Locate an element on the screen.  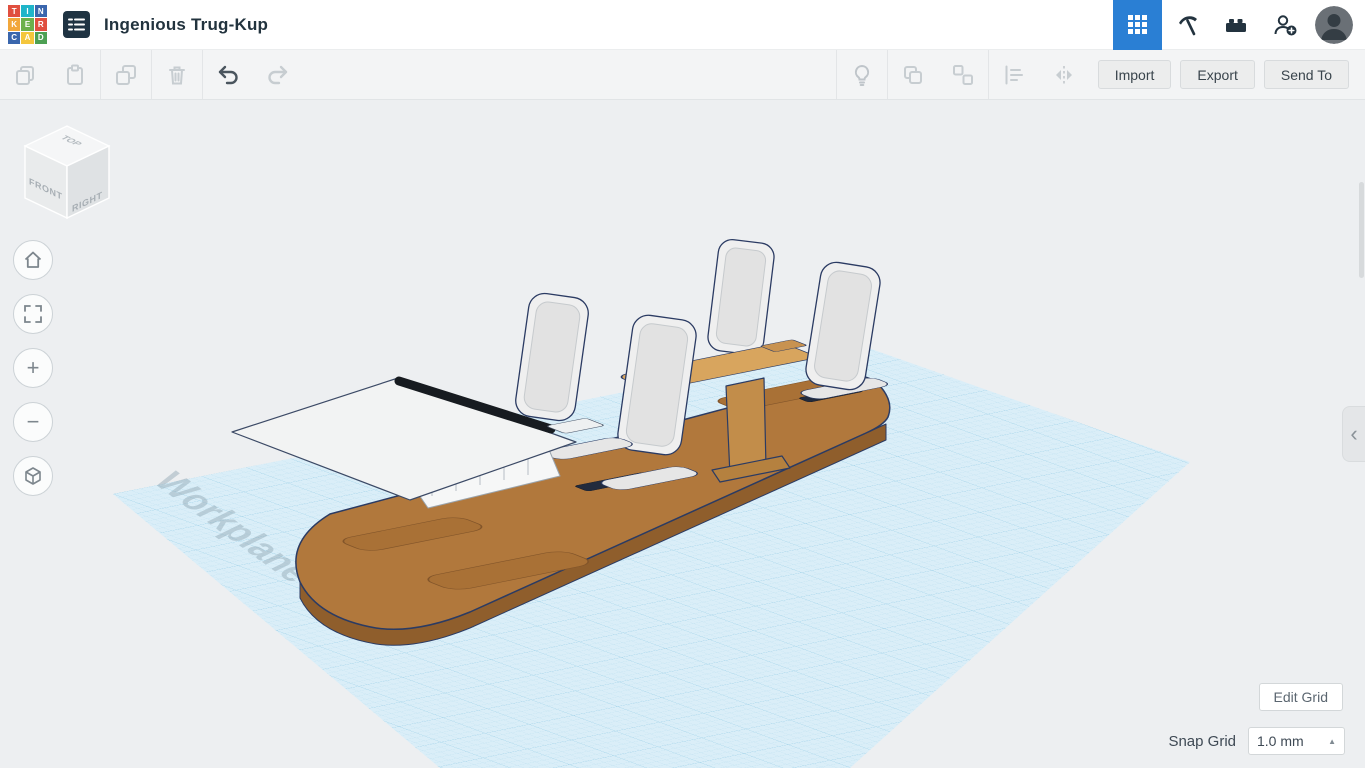
tinkercad-logo: T I N K E R C A D is located at coordinates (27, 24).